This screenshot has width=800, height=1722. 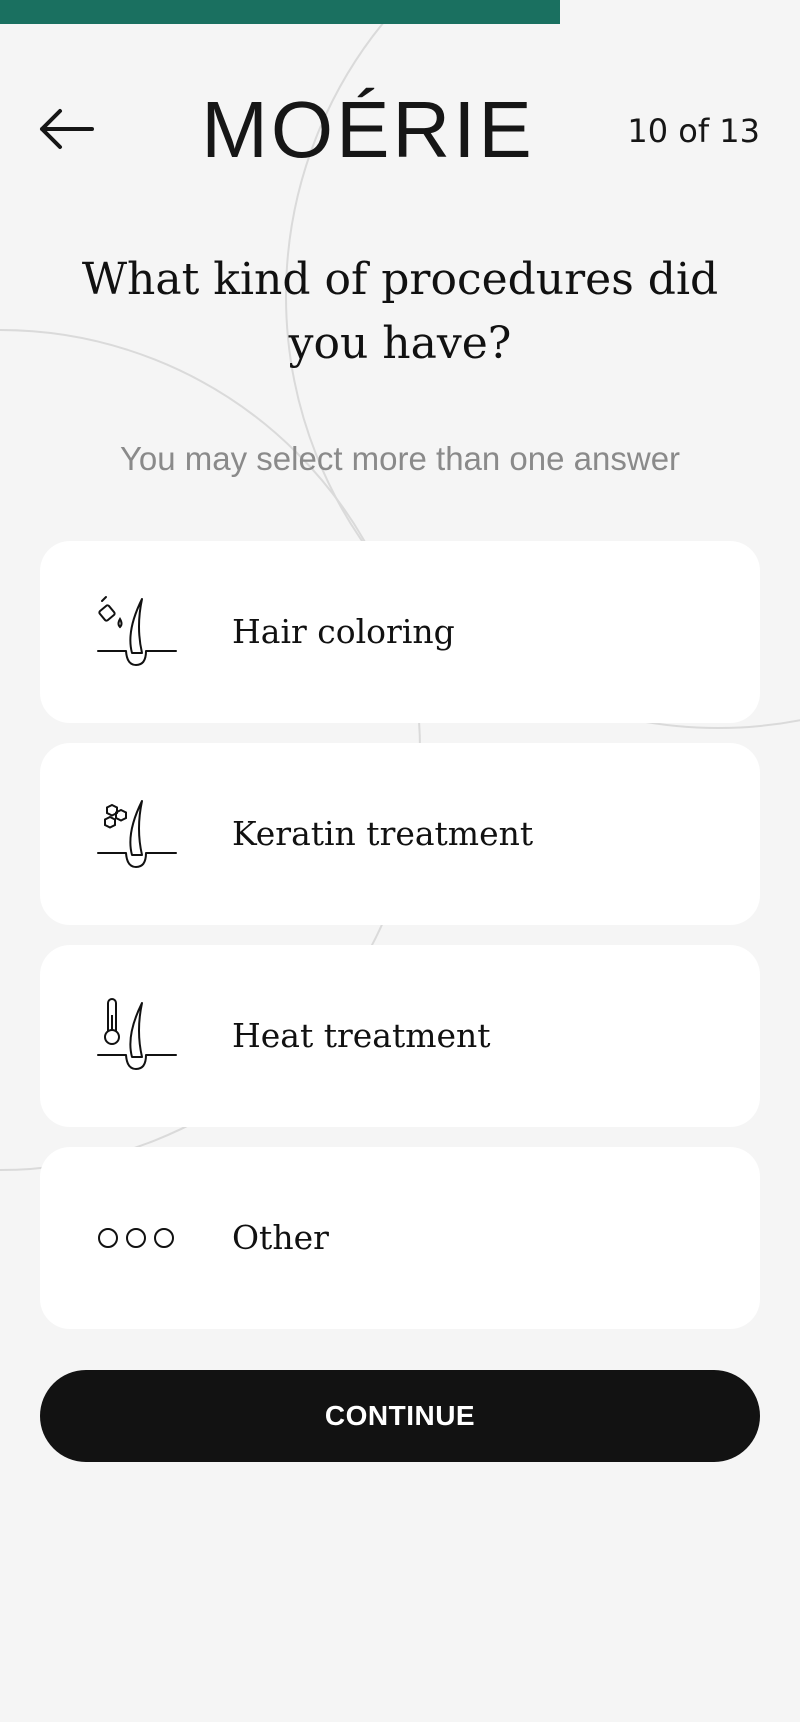 I want to click on option-heat-treatment: Heat treatment, so click(x=400, y=1036).